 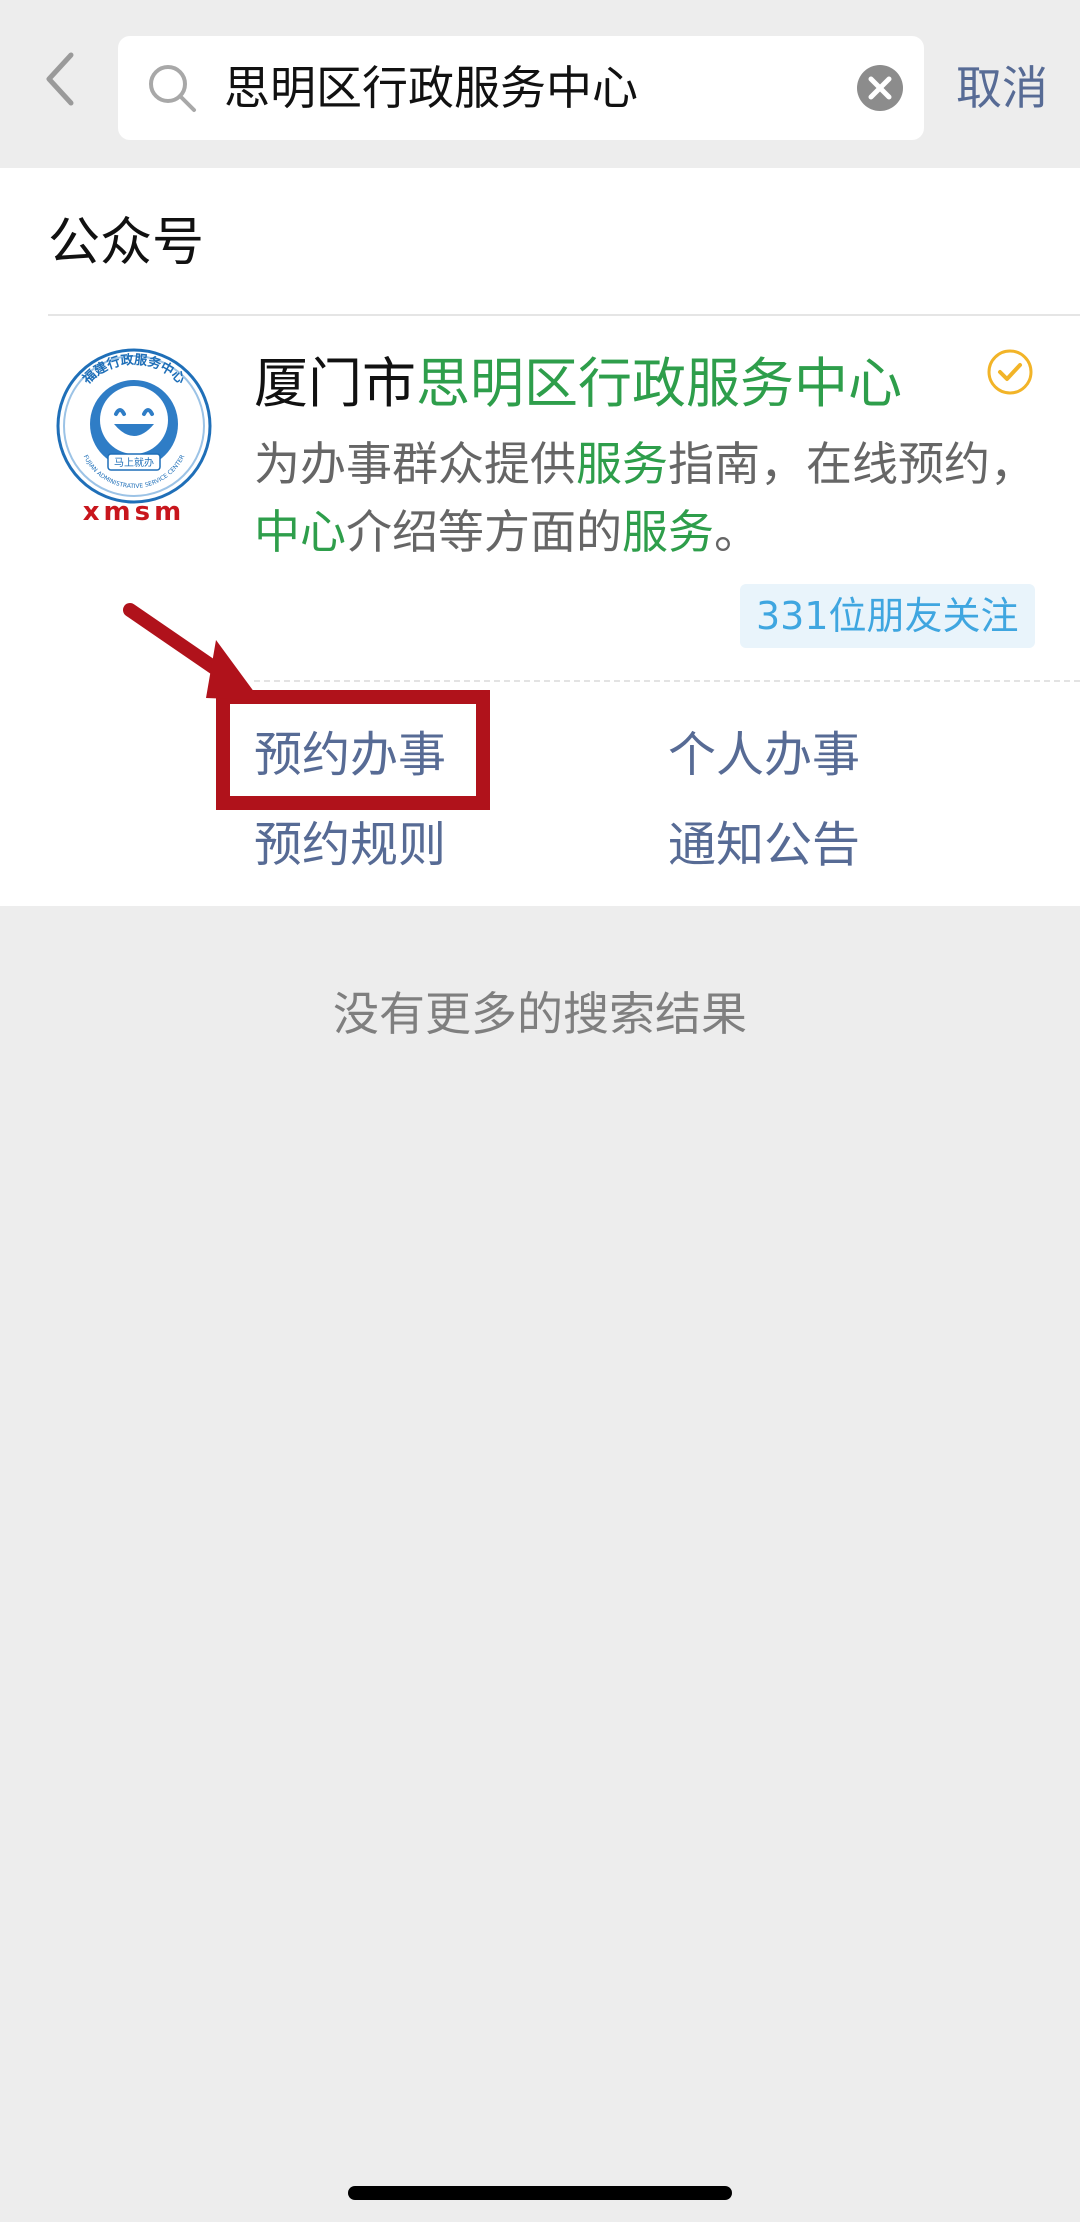 What do you see at coordinates (1002, 88) in the screenshot?
I see `cancel-button: 取消` at bounding box center [1002, 88].